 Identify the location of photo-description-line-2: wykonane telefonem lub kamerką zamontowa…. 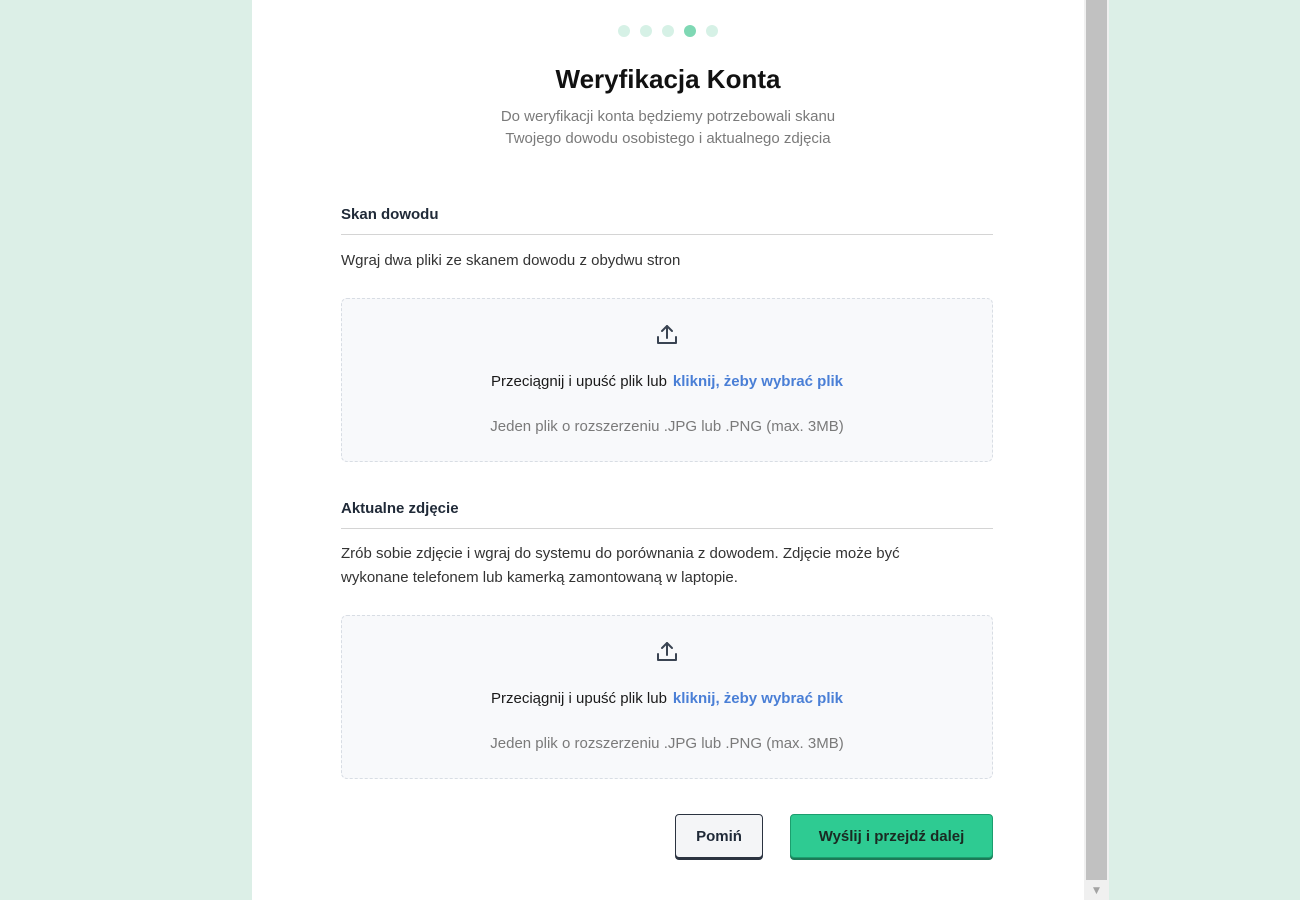
(539, 577).